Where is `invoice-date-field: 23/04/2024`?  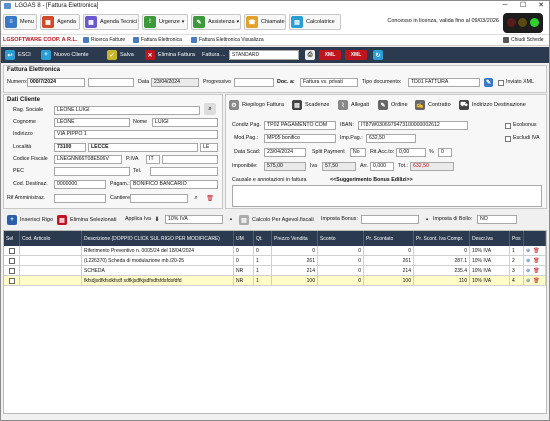 invoice-date-field: 23/04/2024 is located at coordinates (175, 82).